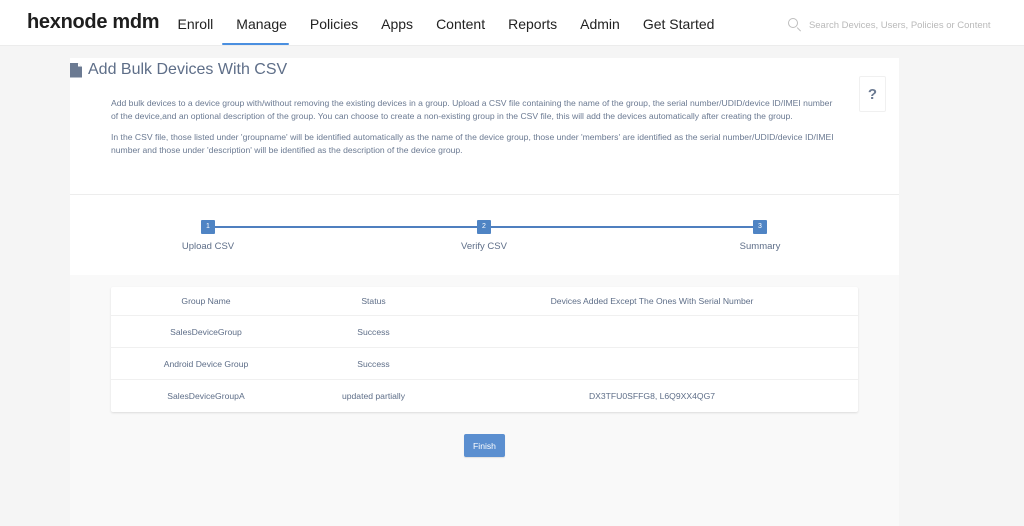  I want to click on column-header-group-name: Group Name, so click(206, 301).